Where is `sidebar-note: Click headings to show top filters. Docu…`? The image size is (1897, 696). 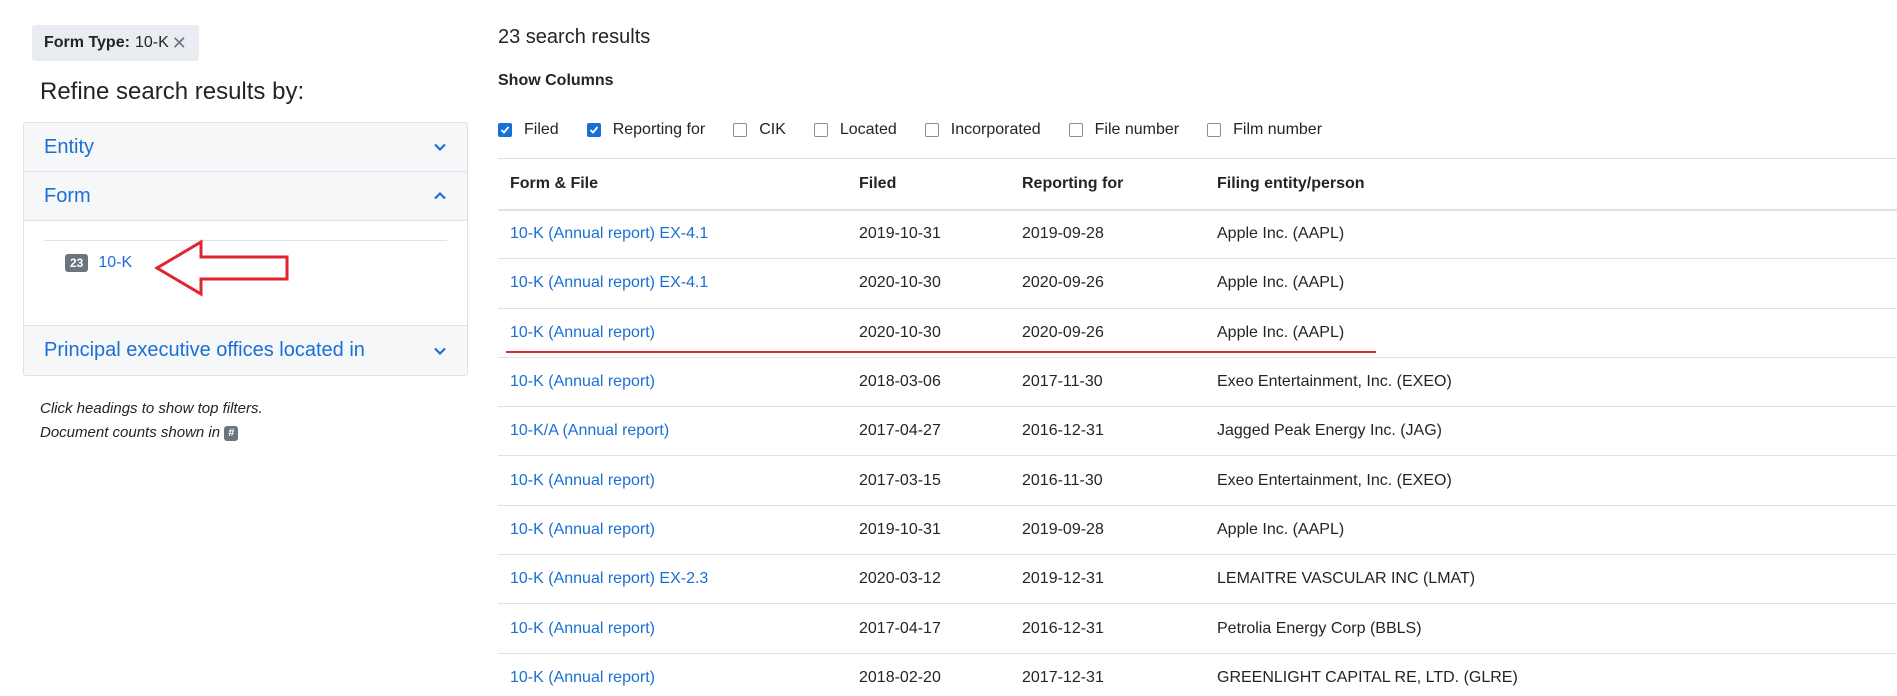
sidebar-note: Click headings to show top filters. Docu… is located at coordinates (151, 421).